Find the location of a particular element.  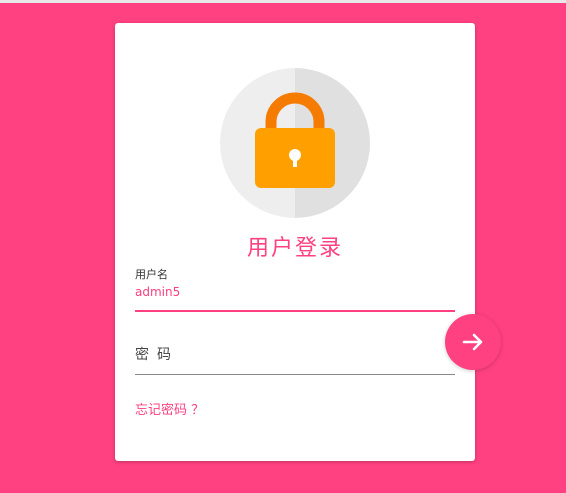

username-field: 用户名 admin5 is located at coordinates (295, 289).